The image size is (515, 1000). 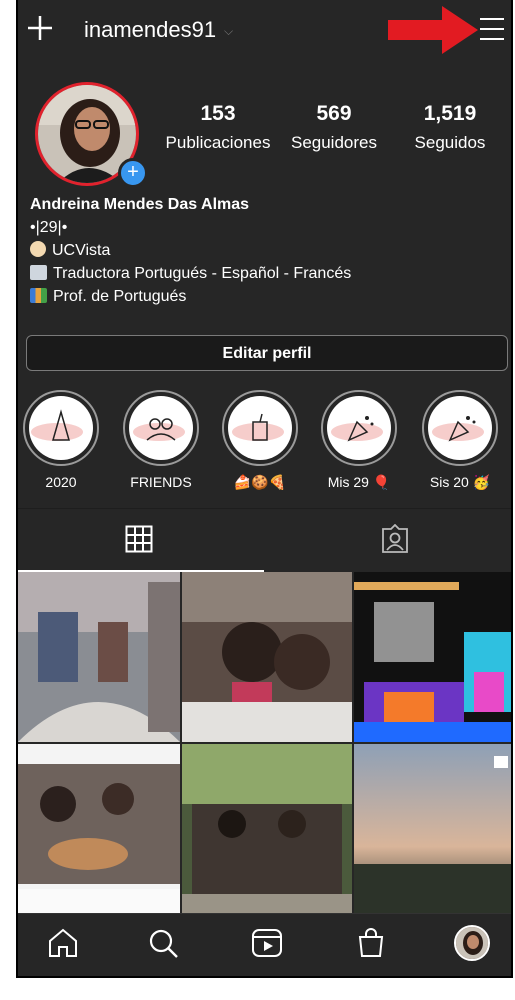 What do you see at coordinates (61, 482) in the screenshot?
I see `highlight-label: 2020` at bounding box center [61, 482].